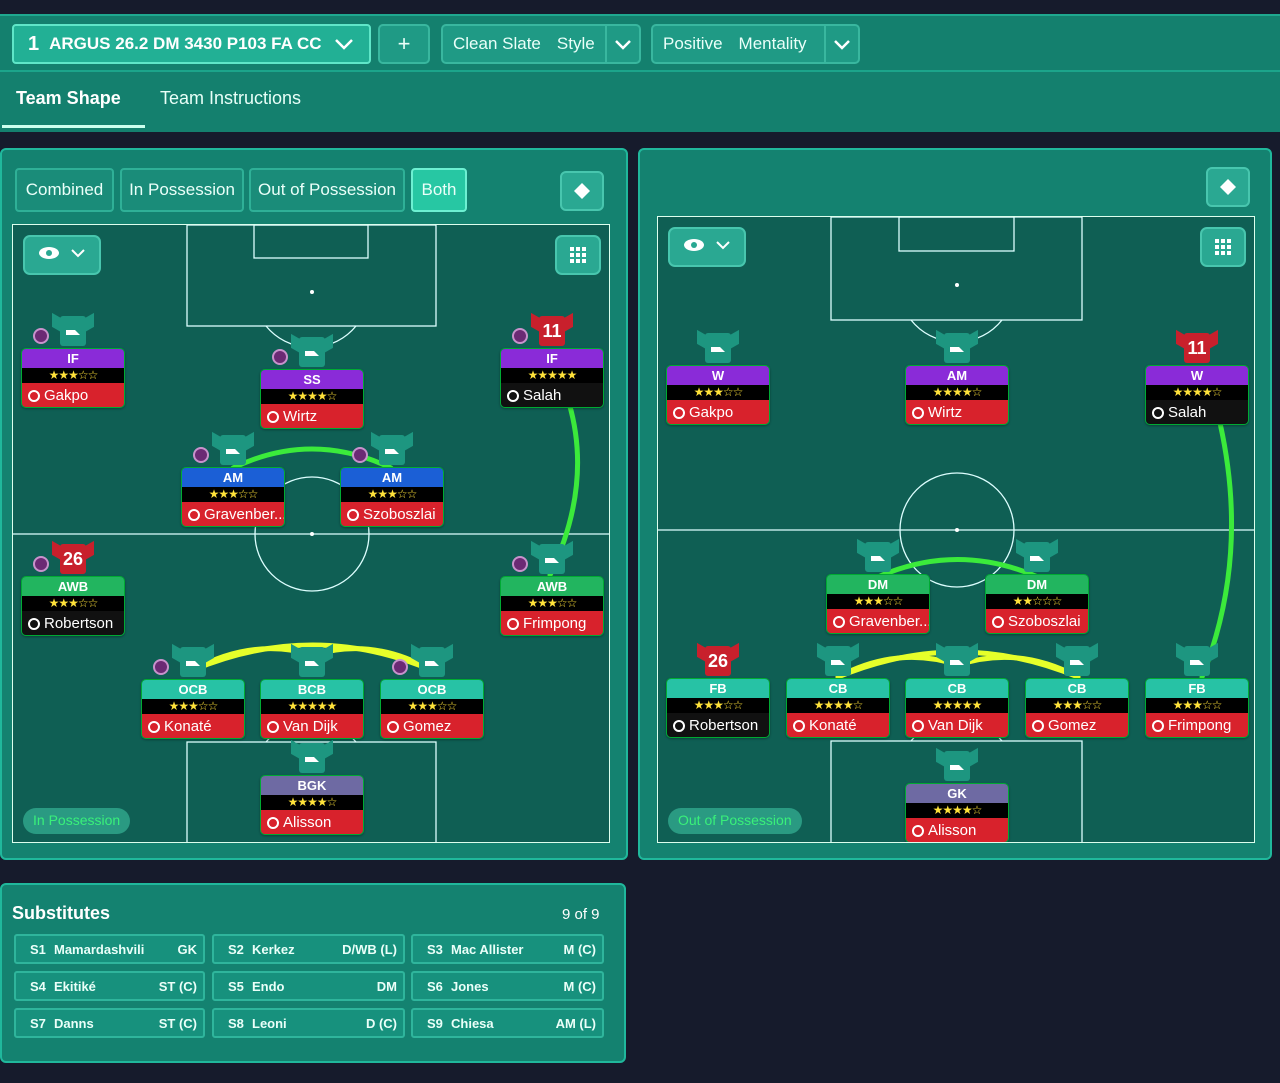 The height and width of the screenshot is (1083, 1280). Describe the element at coordinates (312, 689) in the screenshot. I see `player-role: BCB` at that location.